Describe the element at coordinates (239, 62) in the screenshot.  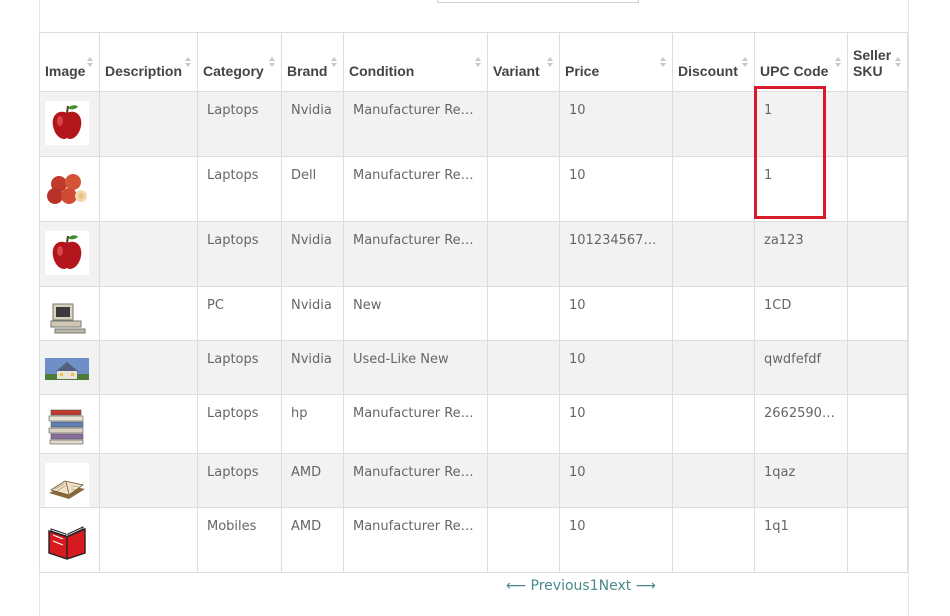
I see `column-header-category: Category` at that location.